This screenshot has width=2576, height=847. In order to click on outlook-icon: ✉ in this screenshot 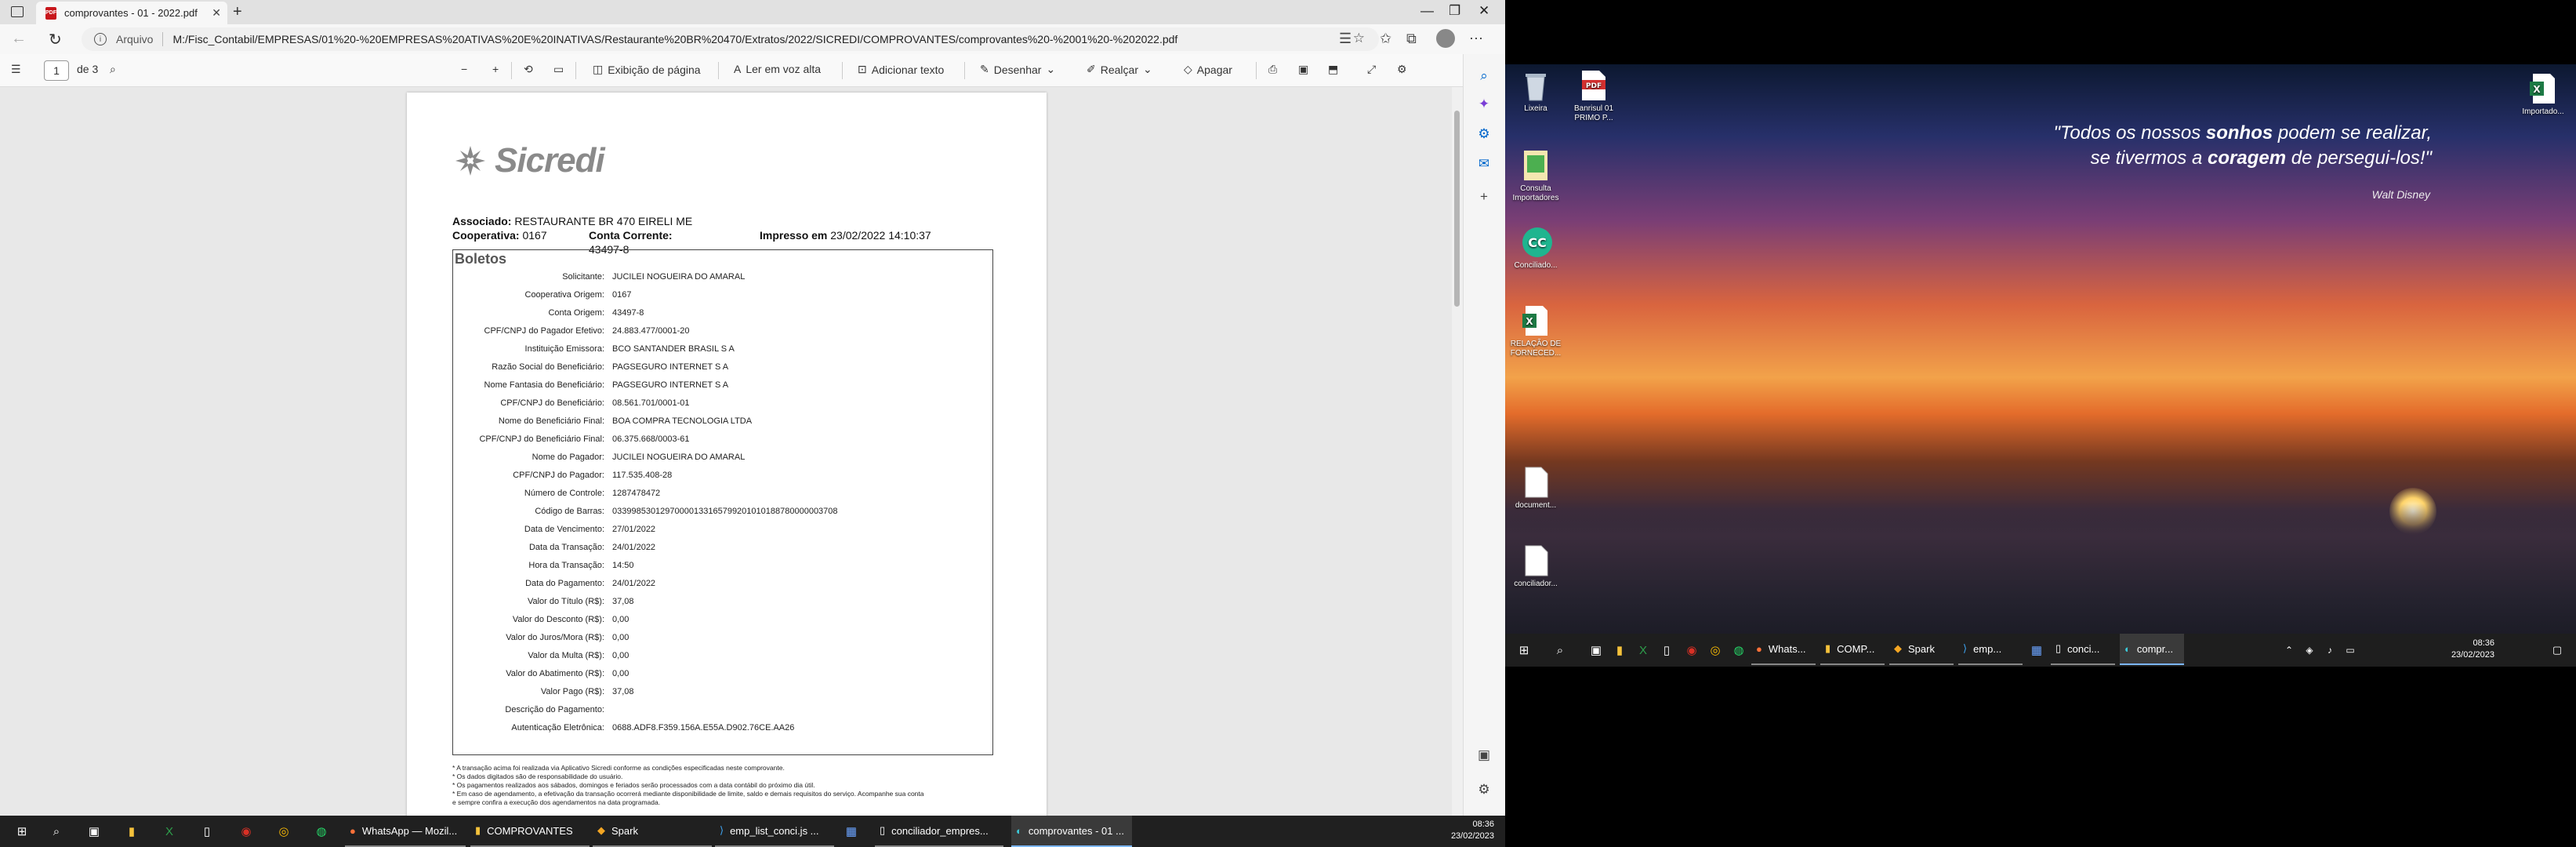, I will do `click(1484, 163)`.